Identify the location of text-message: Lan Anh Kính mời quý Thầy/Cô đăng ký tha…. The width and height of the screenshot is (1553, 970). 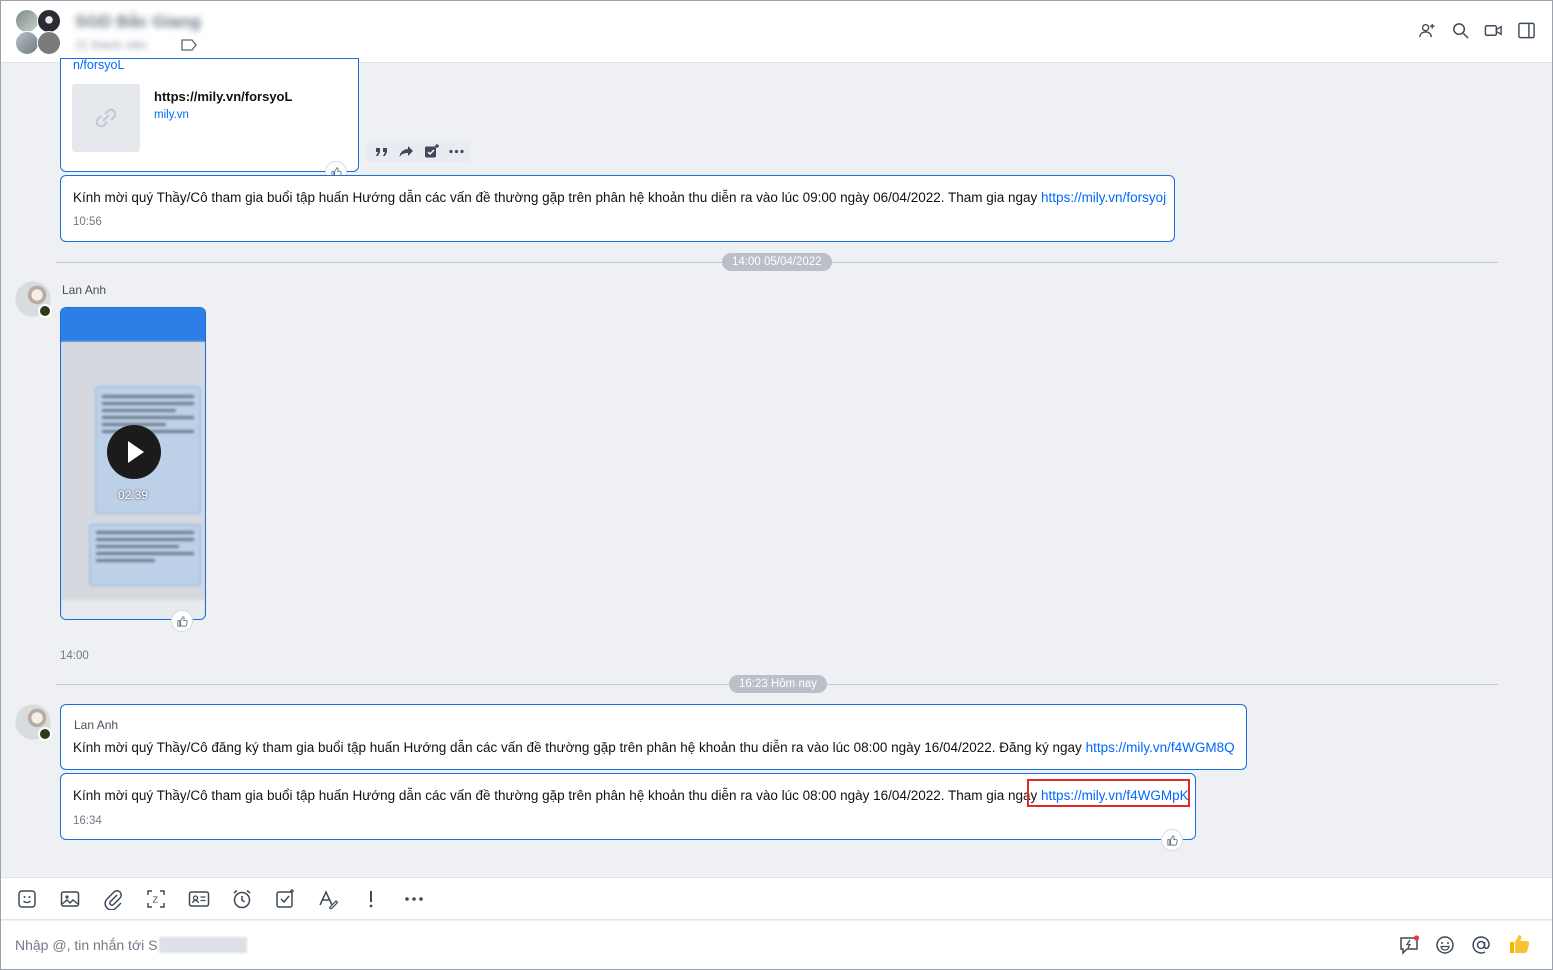
(653, 737).